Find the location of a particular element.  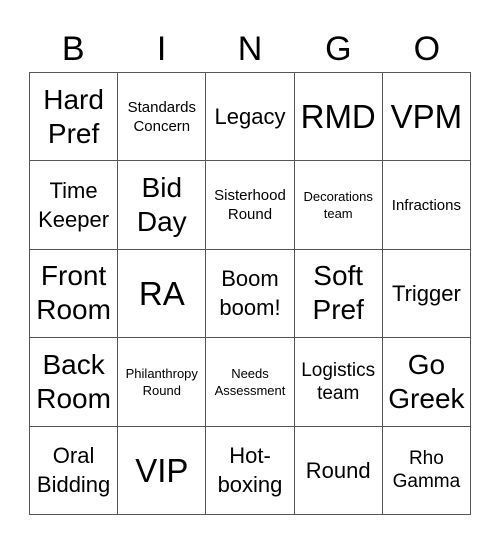

bingo-cell: Trigger is located at coordinates (426, 294).